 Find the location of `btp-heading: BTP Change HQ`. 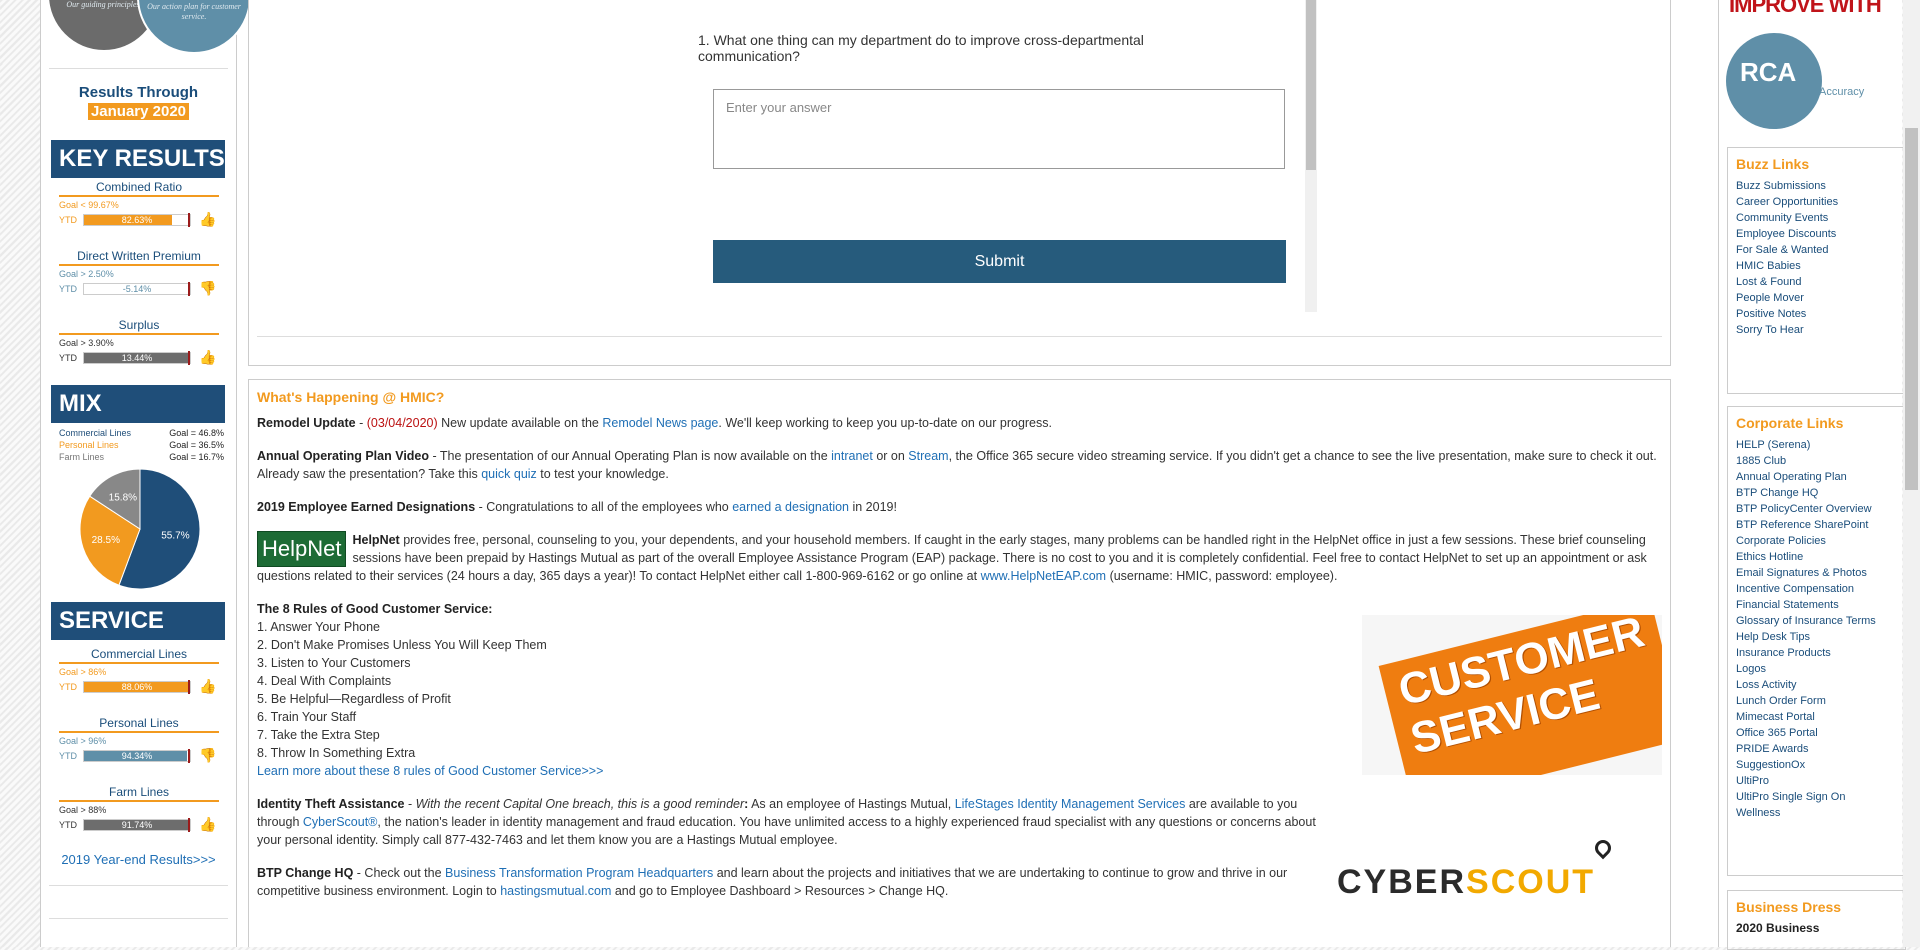

btp-heading: BTP Change HQ is located at coordinates (305, 873).